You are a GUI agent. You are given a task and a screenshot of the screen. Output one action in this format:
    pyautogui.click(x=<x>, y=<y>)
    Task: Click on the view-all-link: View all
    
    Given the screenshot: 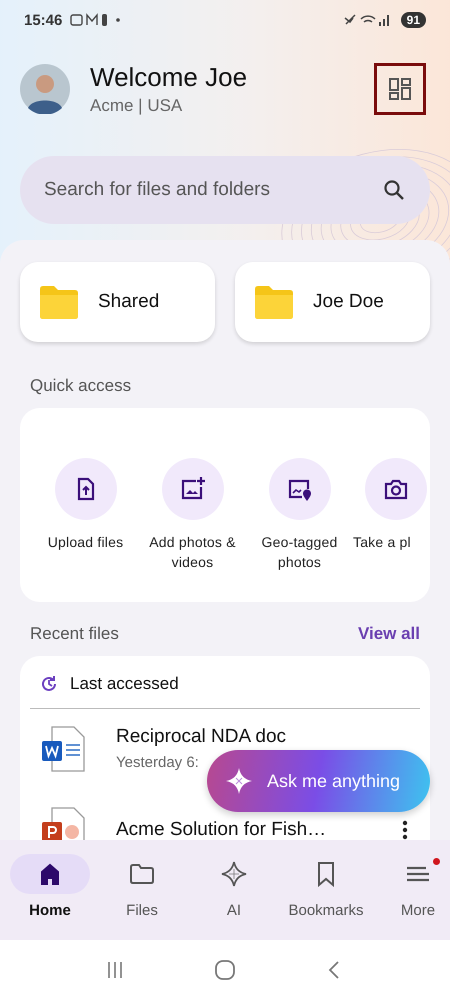 What is the action you would take?
    pyautogui.click(x=389, y=634)
    